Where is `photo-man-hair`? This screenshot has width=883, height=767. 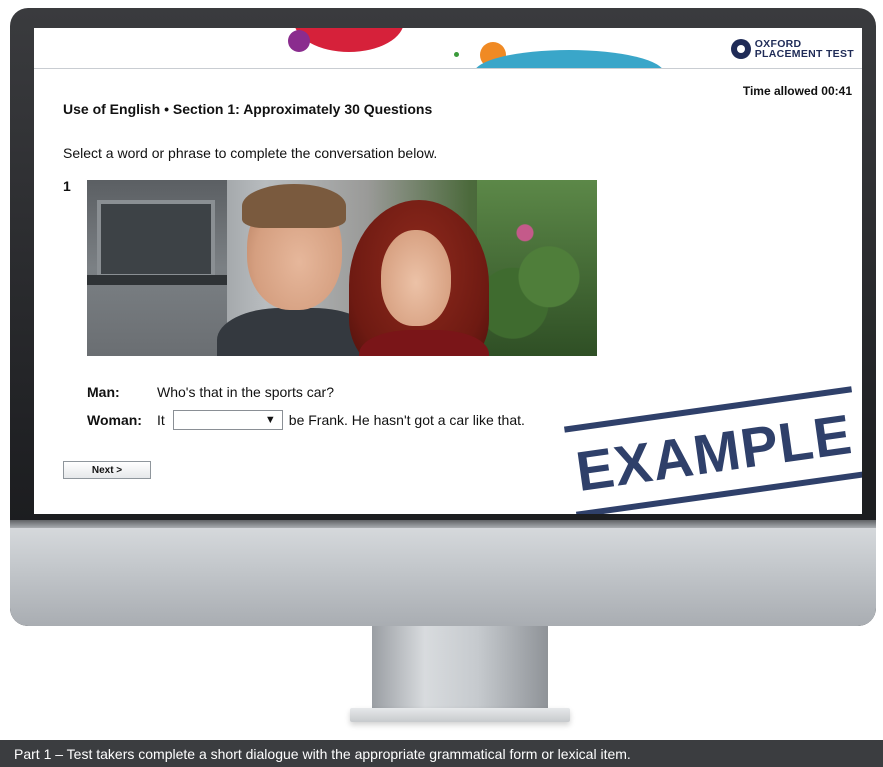
photo-man-hair is located at coordinates (294, 206).